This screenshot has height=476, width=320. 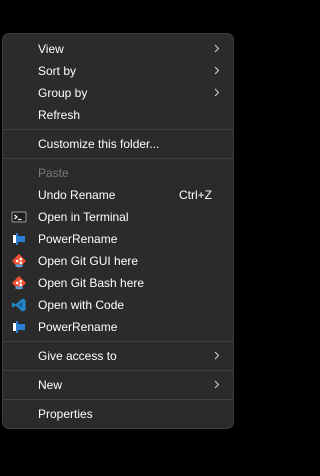 I want to click on menu-item-open-git-bash: Open Git Bash here, so click(x=118, y=283).